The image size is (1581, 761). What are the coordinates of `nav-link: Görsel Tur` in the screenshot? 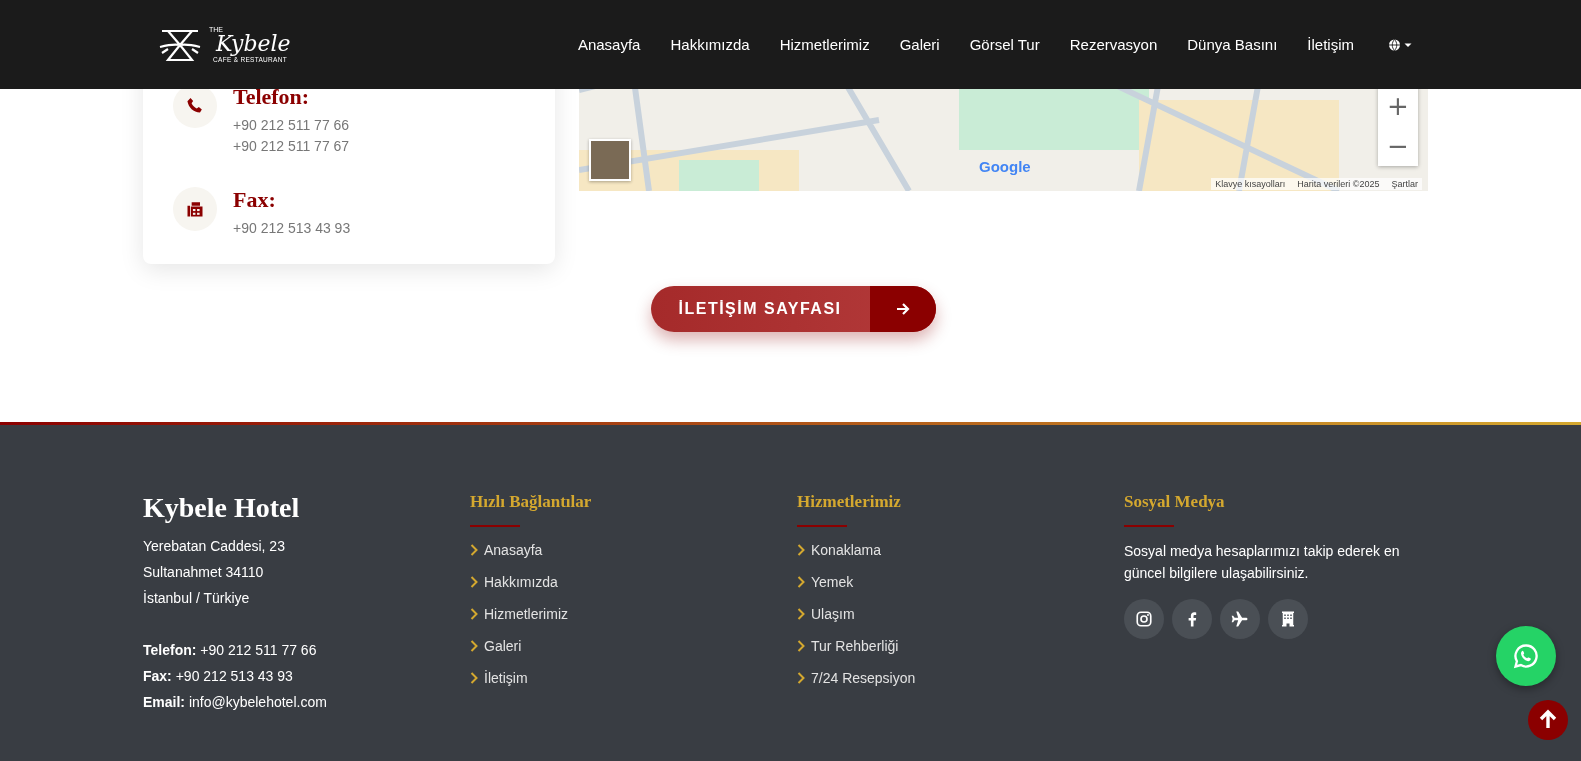 It's located at (1004, 44).